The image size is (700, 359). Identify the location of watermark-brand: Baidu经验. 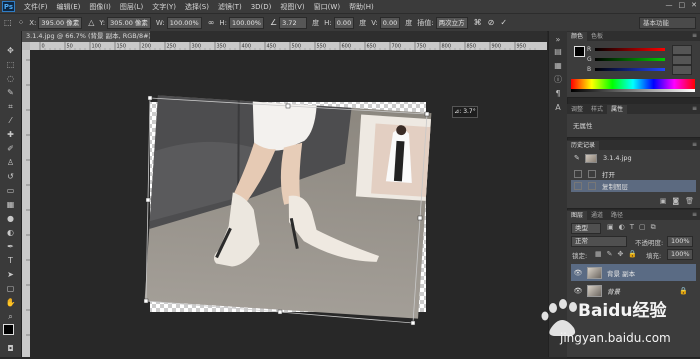
(622, 311).